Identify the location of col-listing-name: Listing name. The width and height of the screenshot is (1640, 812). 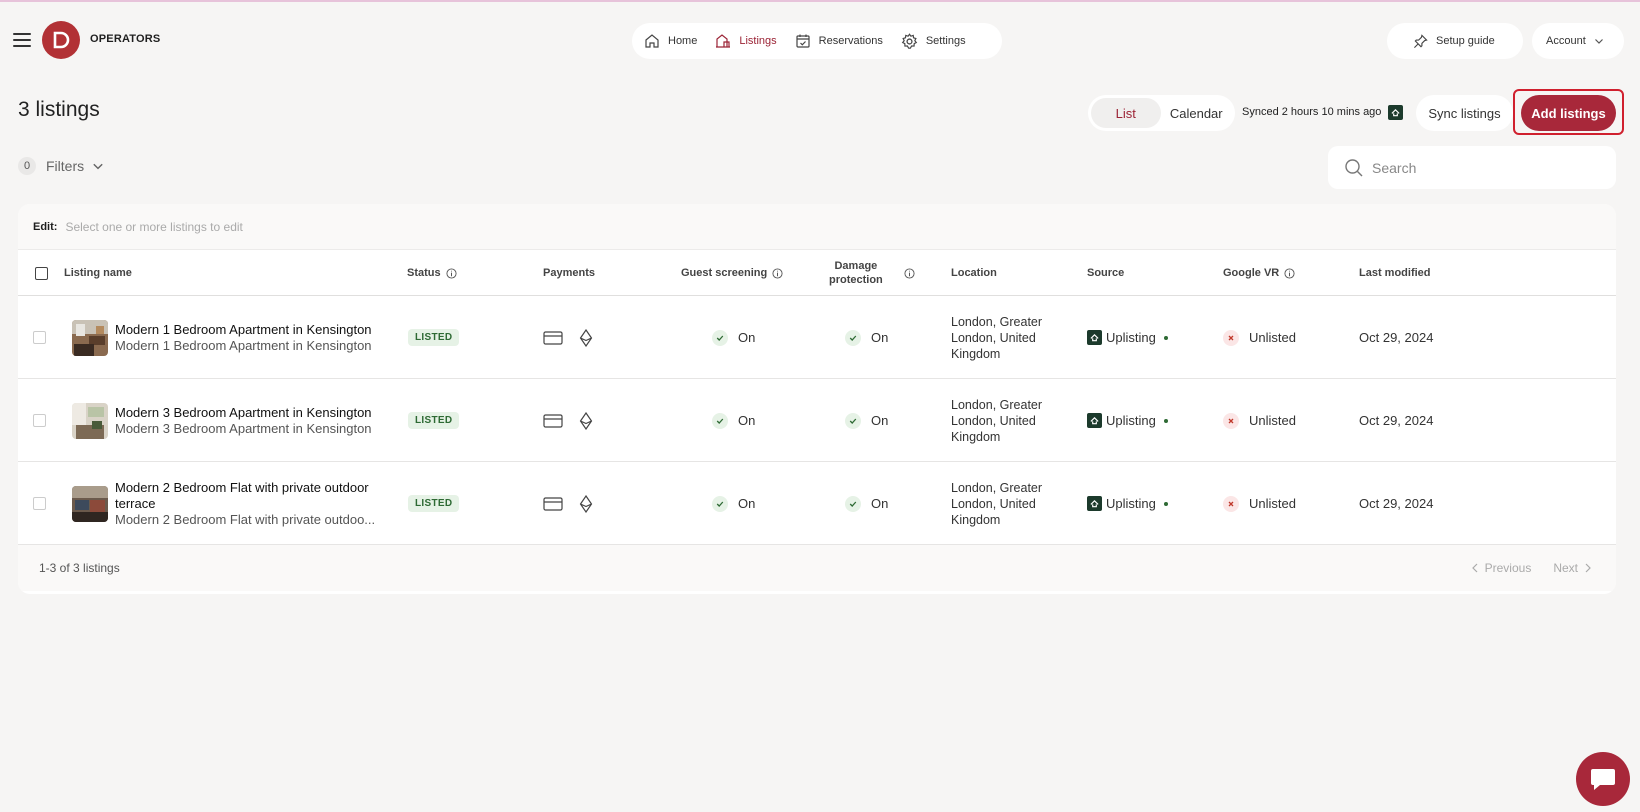
(98, 273).